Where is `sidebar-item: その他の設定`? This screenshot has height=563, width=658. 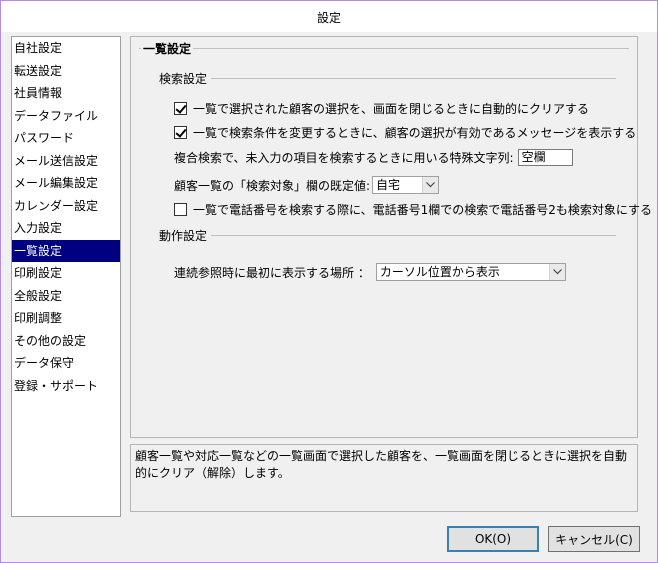
sidebar-item: その他の設定 is located at coordinates (66, 341).